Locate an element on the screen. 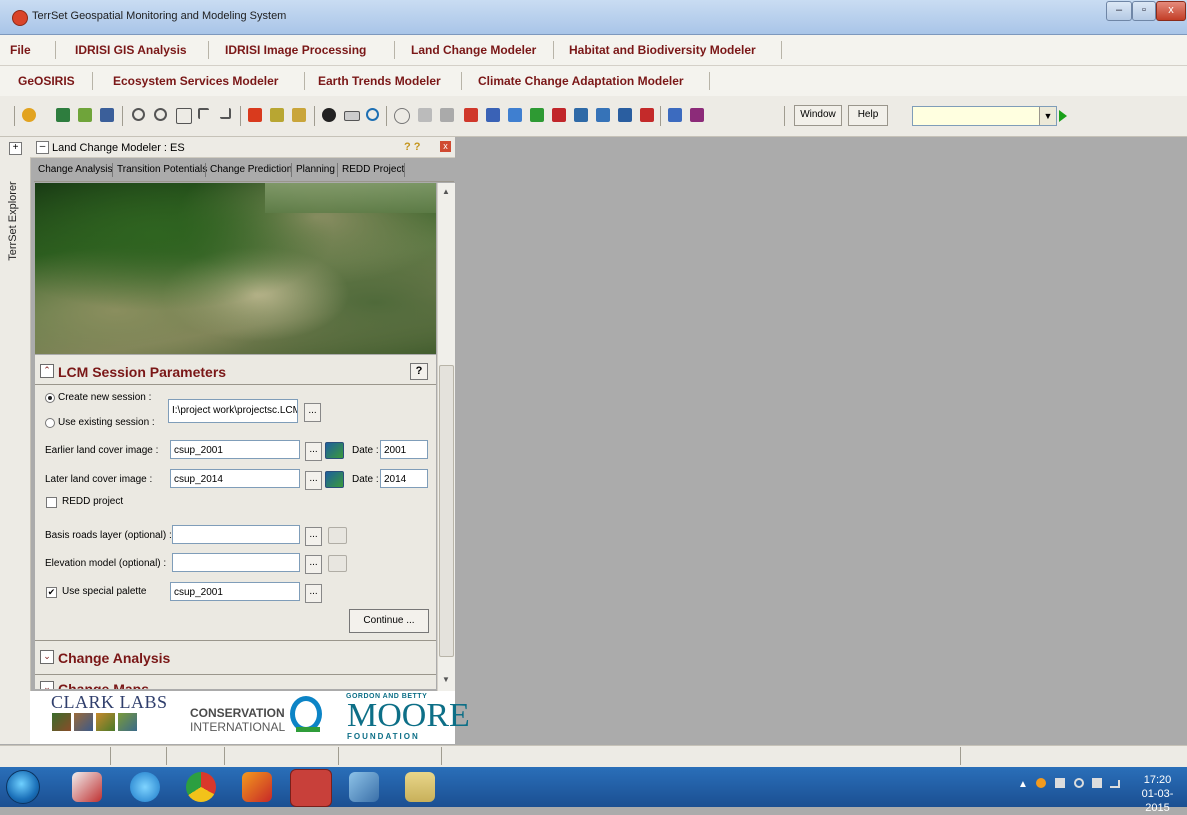 This screenshot has width=1187, height=815. macro-icon is located at coordinates (675, 115).